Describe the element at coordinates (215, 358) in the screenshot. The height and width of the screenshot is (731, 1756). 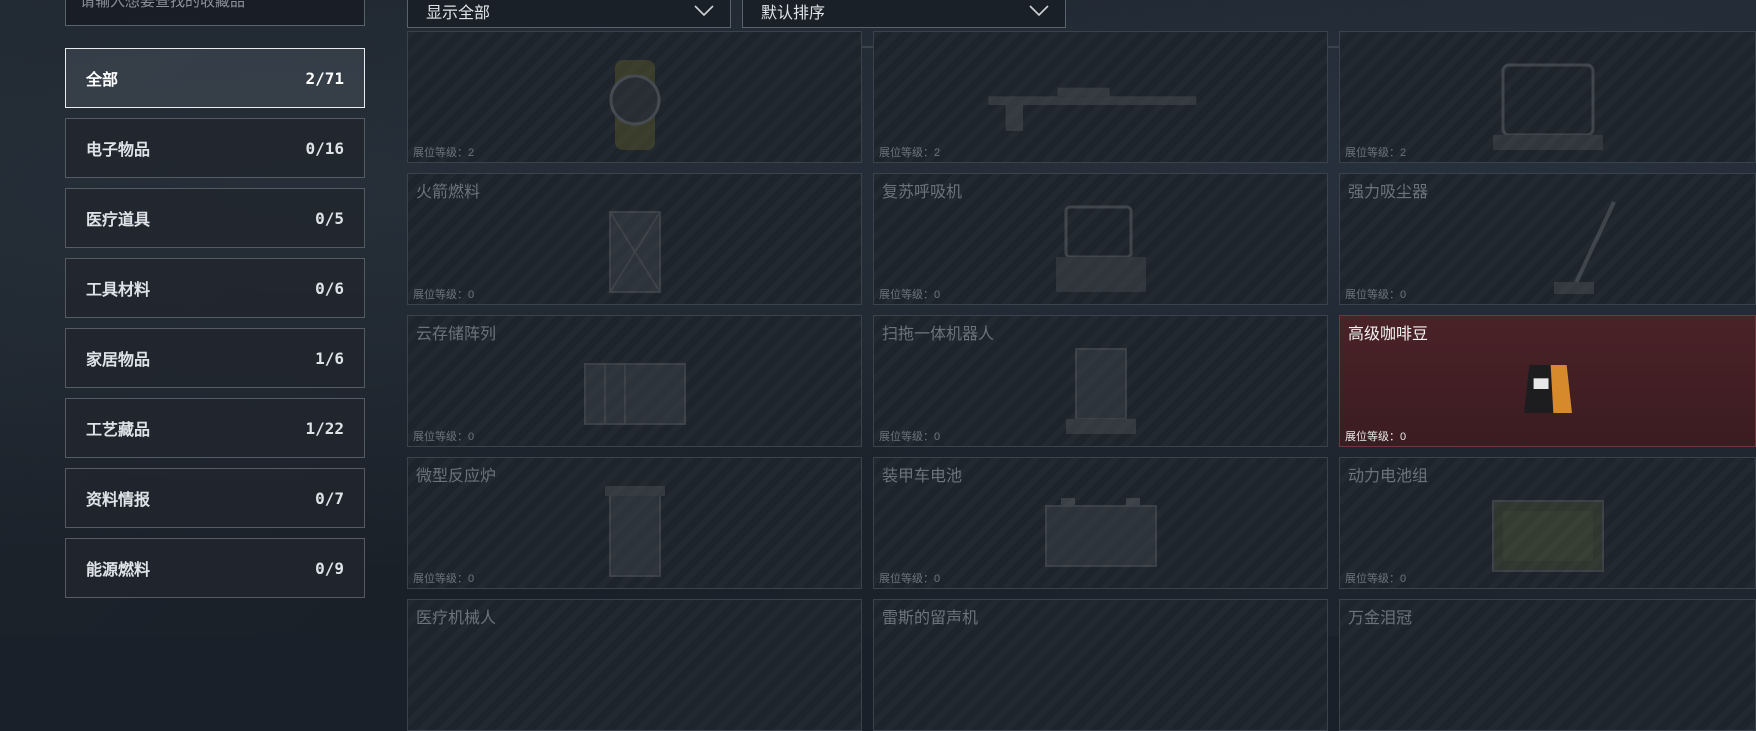
I see `category-household: 家居物品 1/6` at that location.